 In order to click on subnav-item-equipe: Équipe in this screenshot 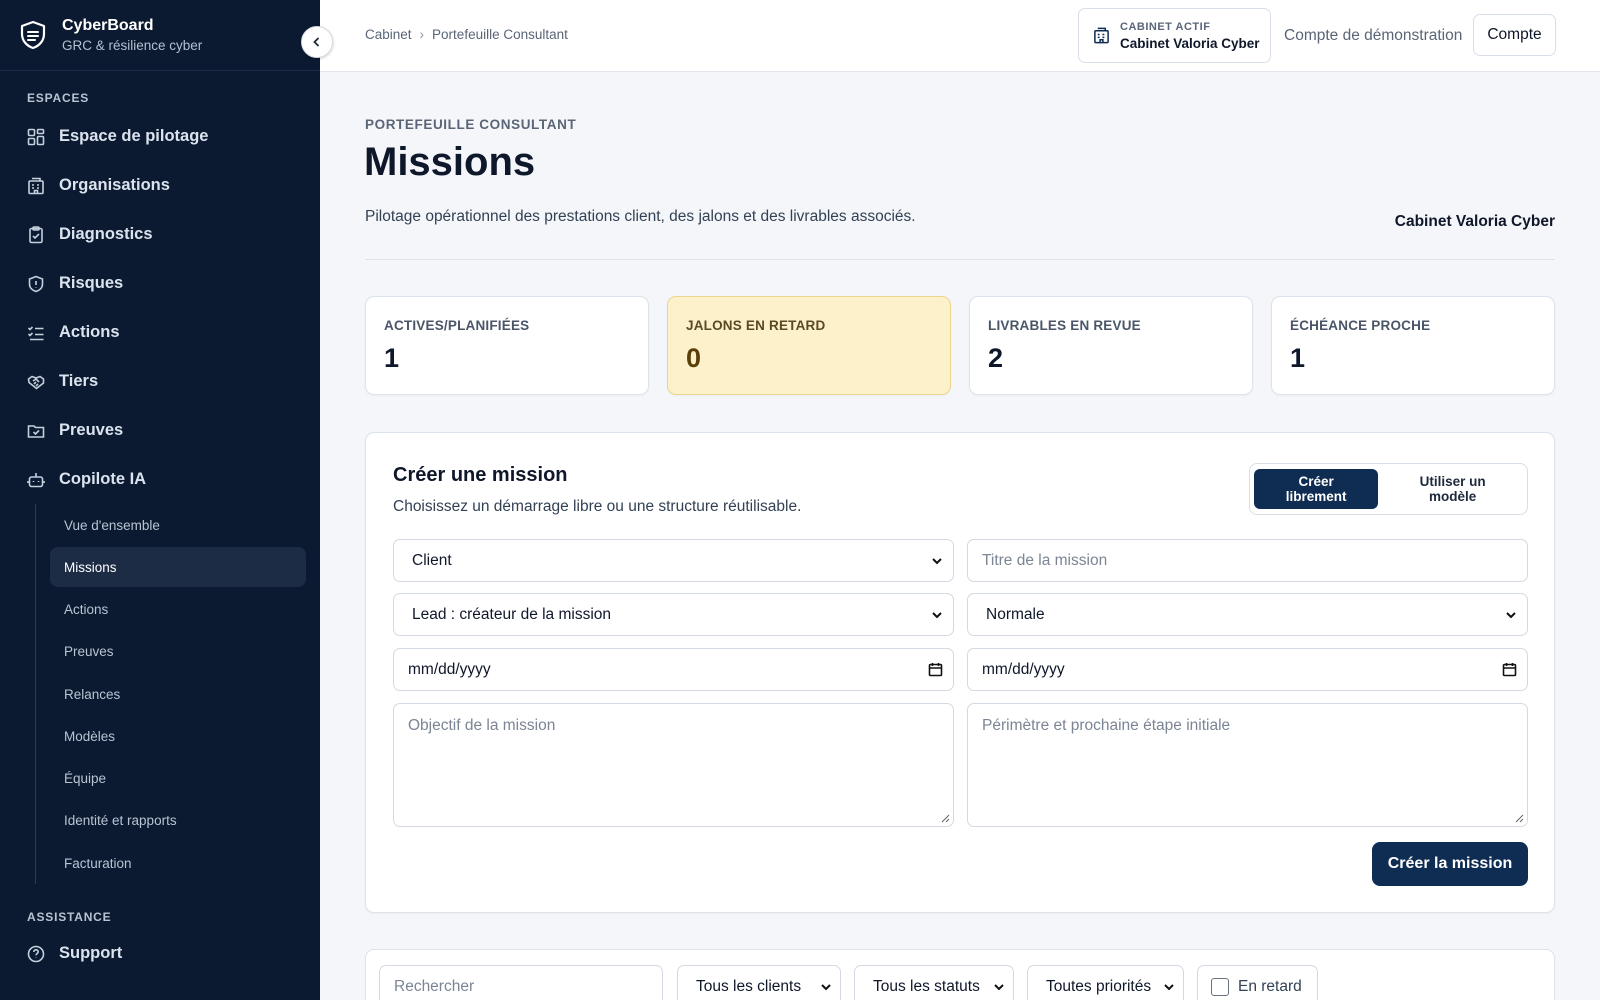, I will do `click(178, 778)`.